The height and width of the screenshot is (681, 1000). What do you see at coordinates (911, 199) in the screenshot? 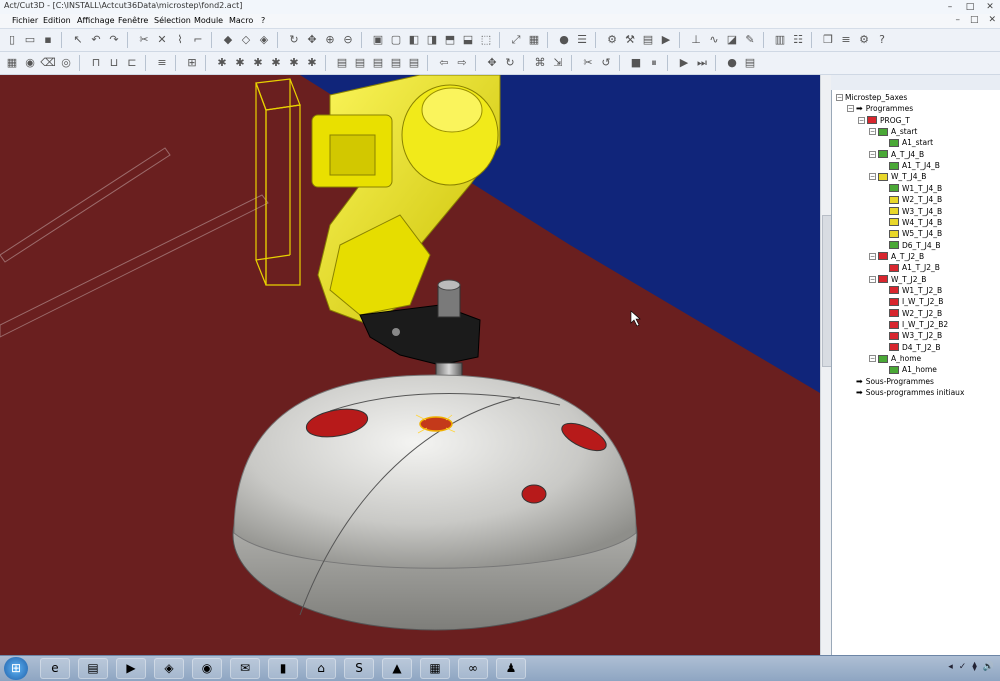
I see `tree-node: W2_T_J4_B` at bounding box center [911, 199].